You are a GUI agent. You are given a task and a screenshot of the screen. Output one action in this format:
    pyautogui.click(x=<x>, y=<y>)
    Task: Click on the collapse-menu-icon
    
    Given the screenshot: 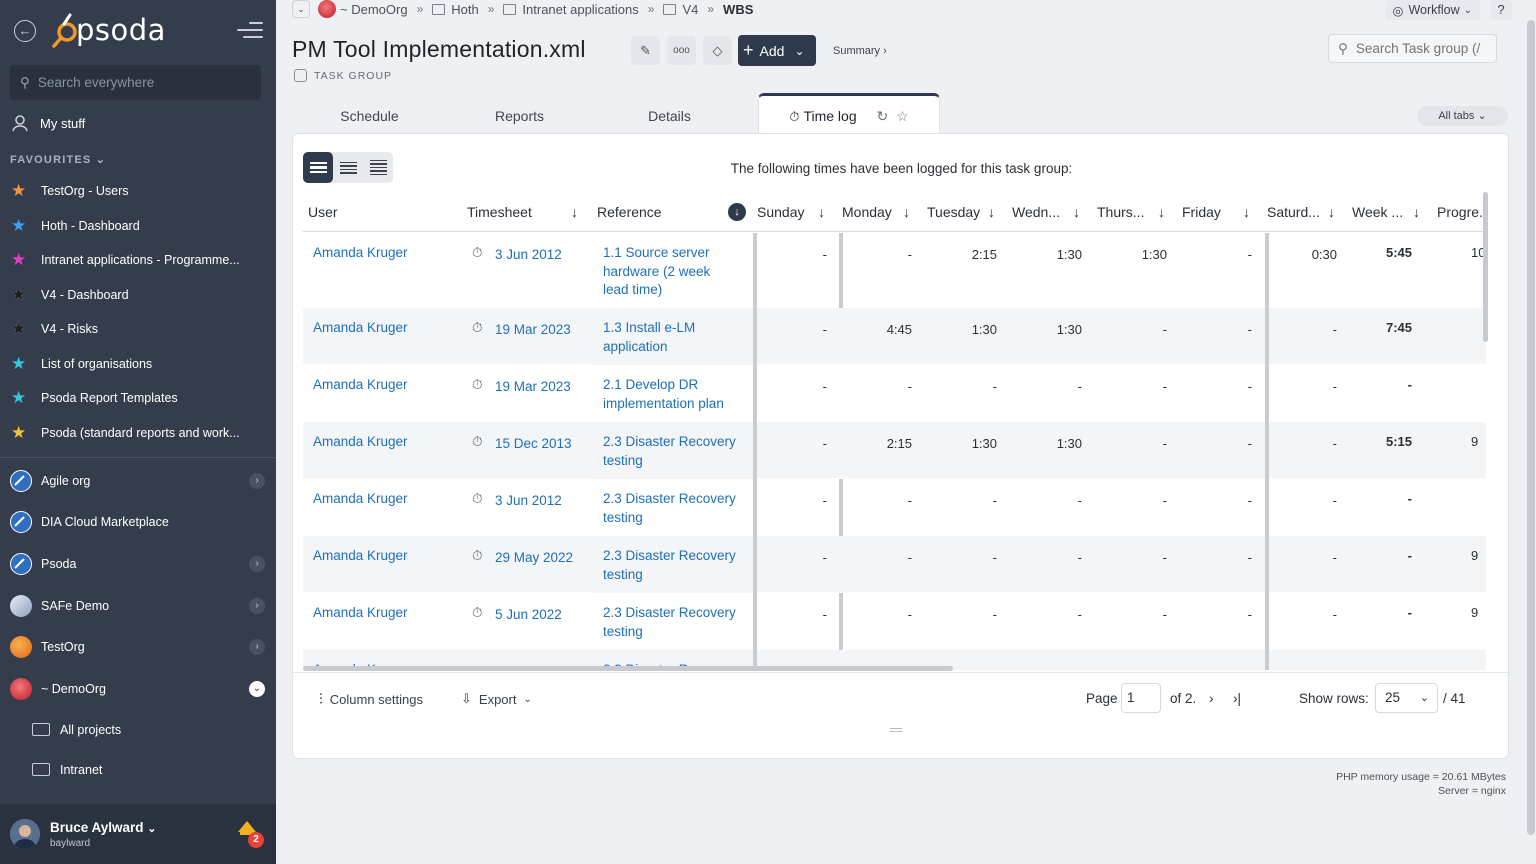 What is the action you would take?
    pyautogui.click(x=250, y=31)
    